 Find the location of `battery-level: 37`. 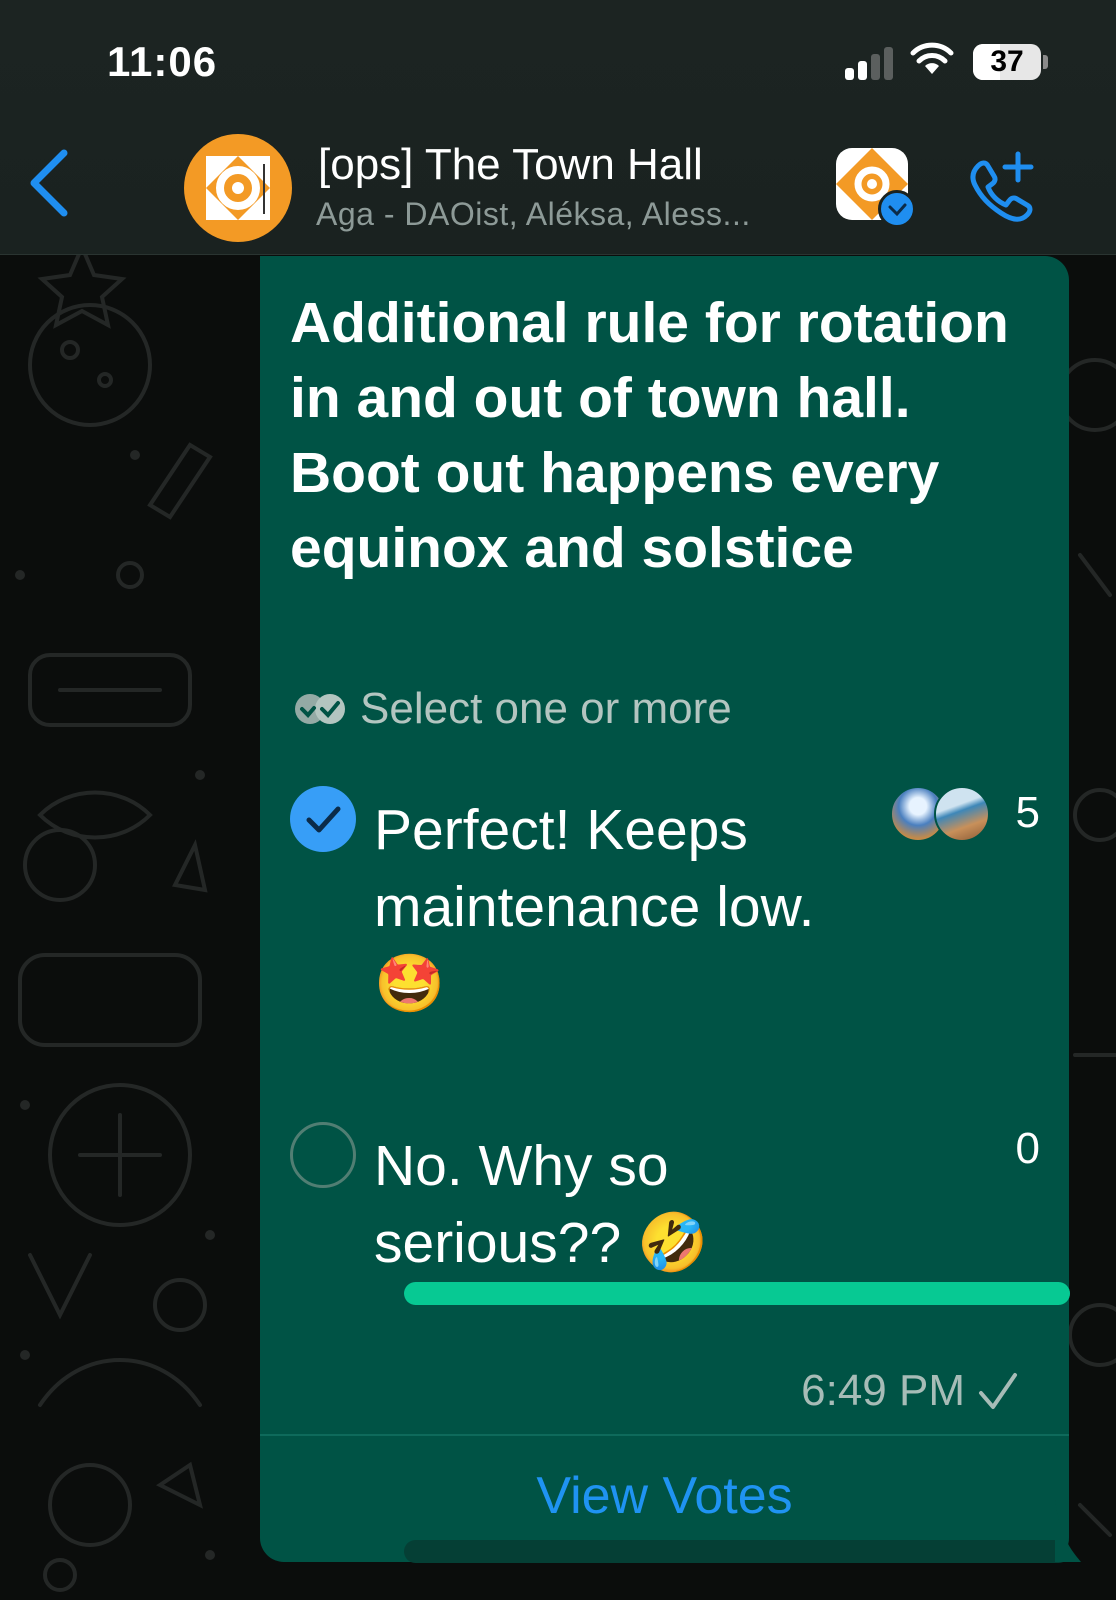

battery-level: 37 is located at coordinates (1007, 61).